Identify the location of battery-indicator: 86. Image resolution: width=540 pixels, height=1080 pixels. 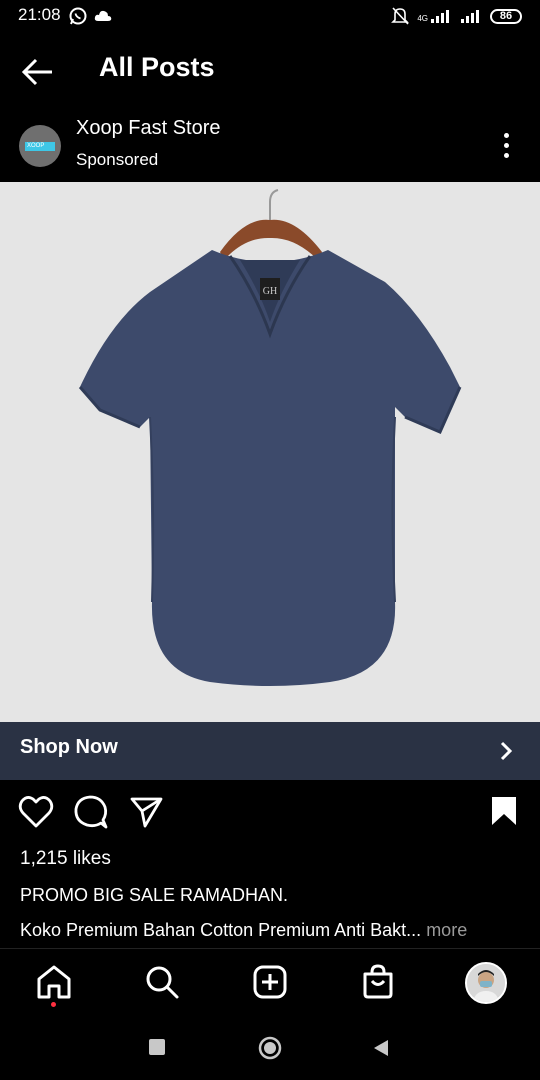
(506, 16).